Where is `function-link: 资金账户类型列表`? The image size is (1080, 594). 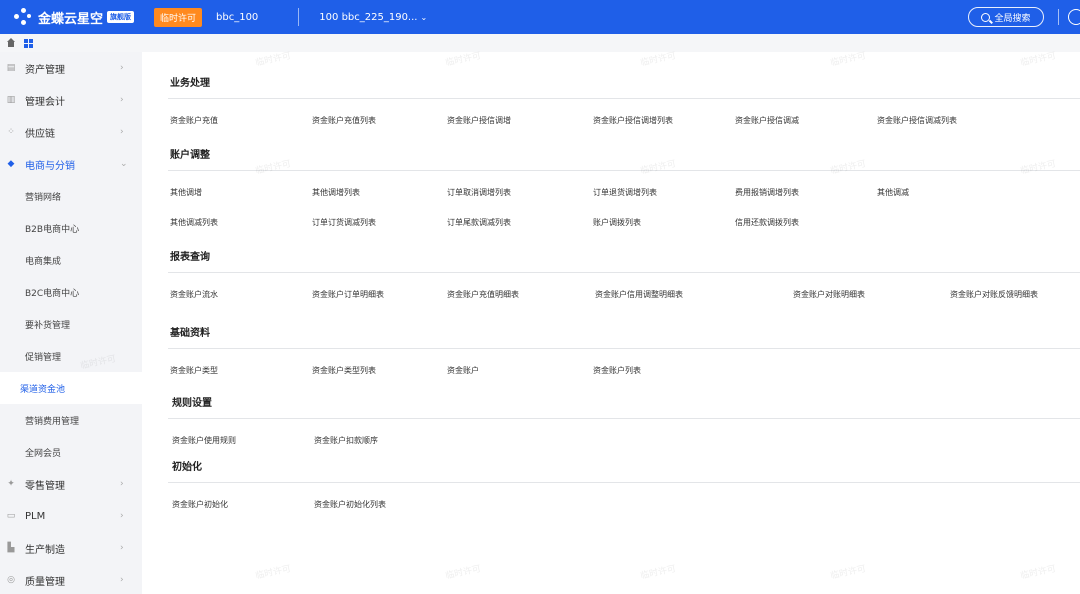 function-link: 资金账户类型列表 is located at coordinates (344, 370).